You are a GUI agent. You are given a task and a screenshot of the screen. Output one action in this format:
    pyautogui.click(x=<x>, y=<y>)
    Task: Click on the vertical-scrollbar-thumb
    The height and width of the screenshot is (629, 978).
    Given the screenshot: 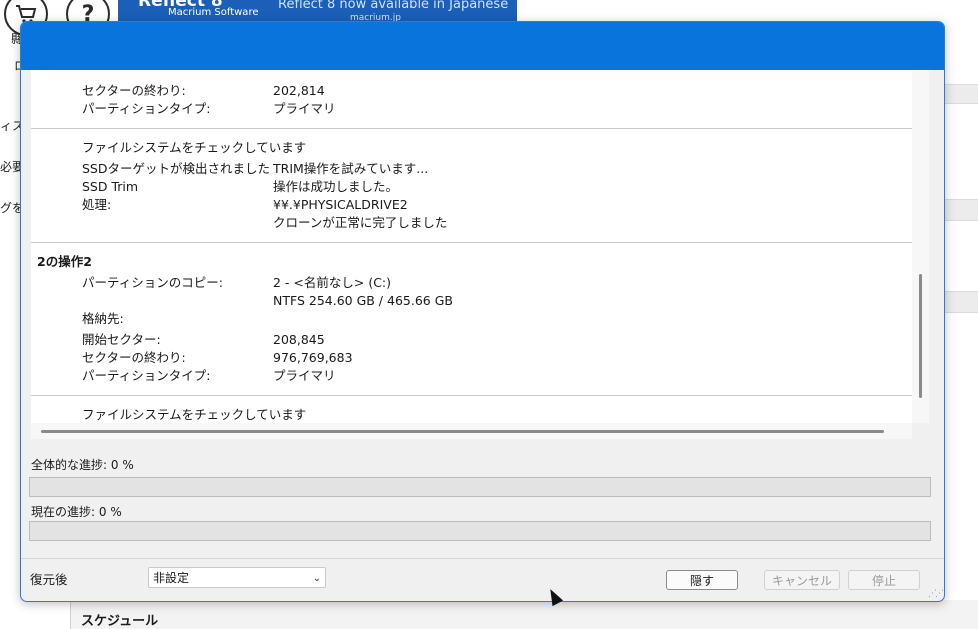 What is the action you would take?
    pyautogui.click(x=920, y=336)
    